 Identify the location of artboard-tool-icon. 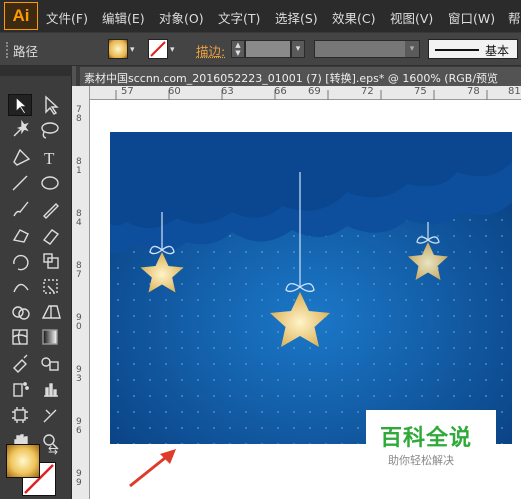
(20, 415).